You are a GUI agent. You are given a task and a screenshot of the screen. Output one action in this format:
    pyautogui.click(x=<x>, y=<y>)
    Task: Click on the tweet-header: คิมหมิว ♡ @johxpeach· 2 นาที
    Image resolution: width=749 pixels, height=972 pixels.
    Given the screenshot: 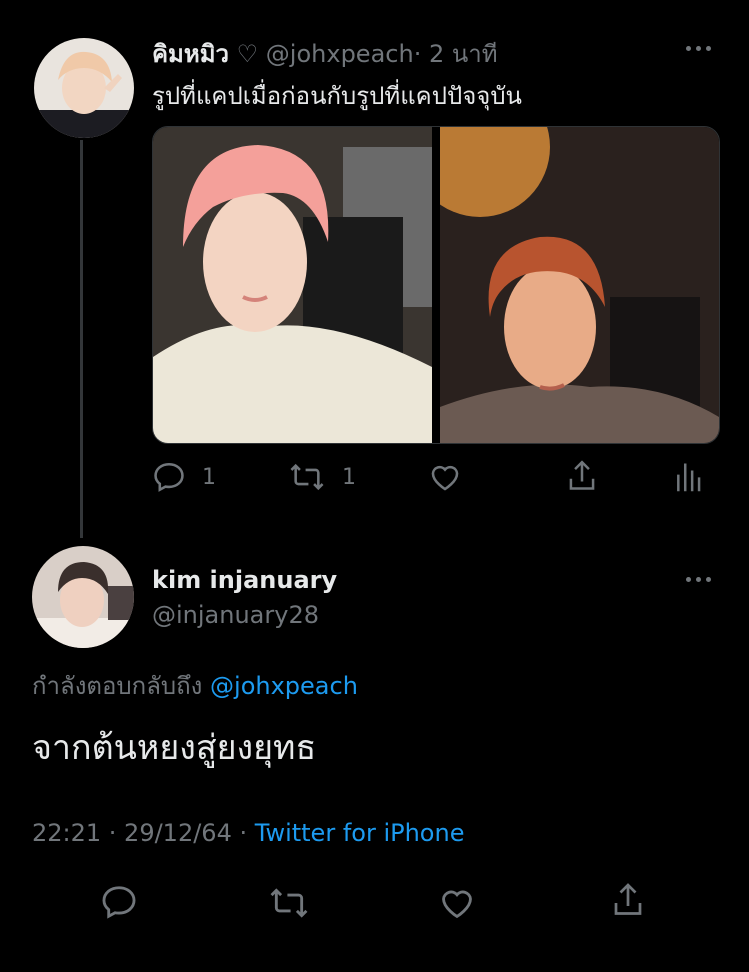 What is the action you would take?
    pyautogui.click(x=325, y=53)
    